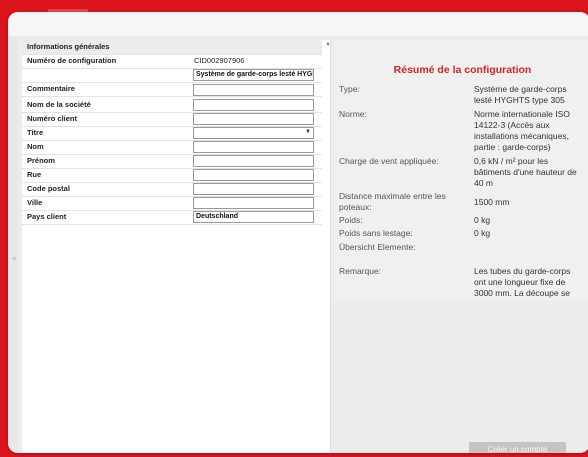 The width and height of the screenshot is (588, 457). Describe the element at coordinates (522, 271) in the screenshot. I see `summary-remark-line: Les tubes du garde-corps` at that location.